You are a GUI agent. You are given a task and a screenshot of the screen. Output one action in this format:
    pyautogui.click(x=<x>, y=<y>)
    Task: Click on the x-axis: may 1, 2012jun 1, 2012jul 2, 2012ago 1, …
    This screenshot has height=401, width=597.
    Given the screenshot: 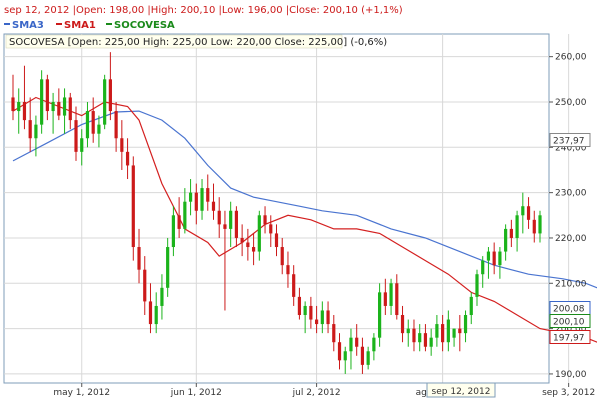 What is the action you would take?
    pyautogui.click(x=324, y=390)
    